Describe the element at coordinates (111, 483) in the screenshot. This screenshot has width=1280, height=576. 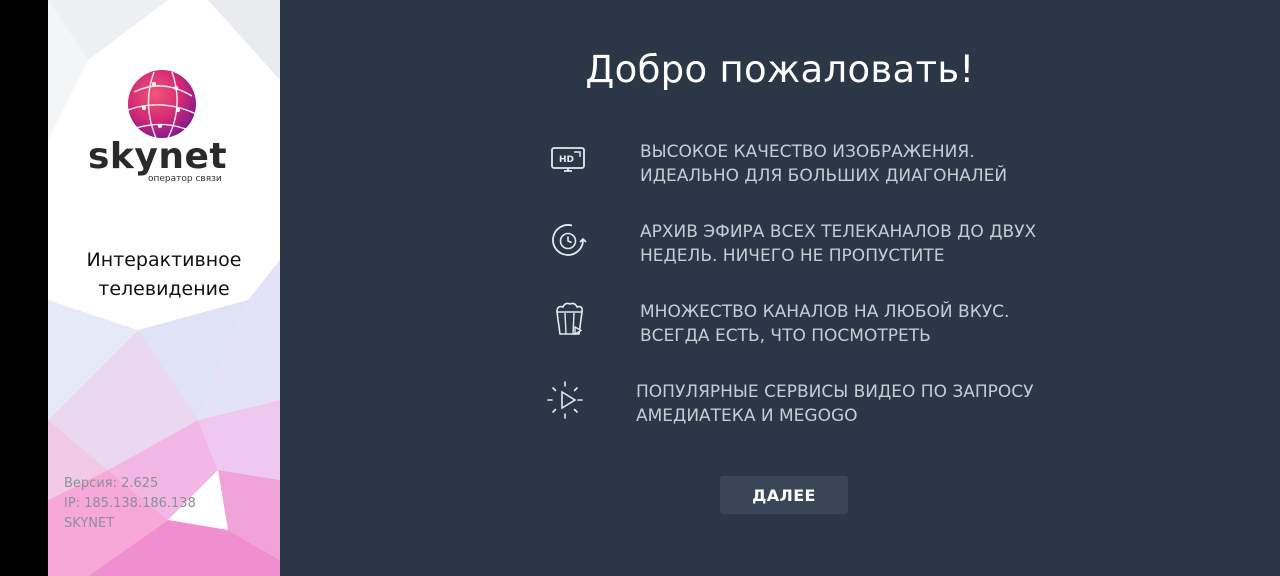
I see `version-label: Версия: 2.625` at that location.